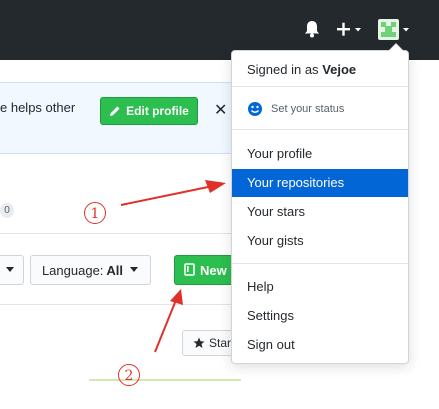  Describe the element at coordinates (173, 266) in the screenshot. I see `annotation-arrows` at that location.